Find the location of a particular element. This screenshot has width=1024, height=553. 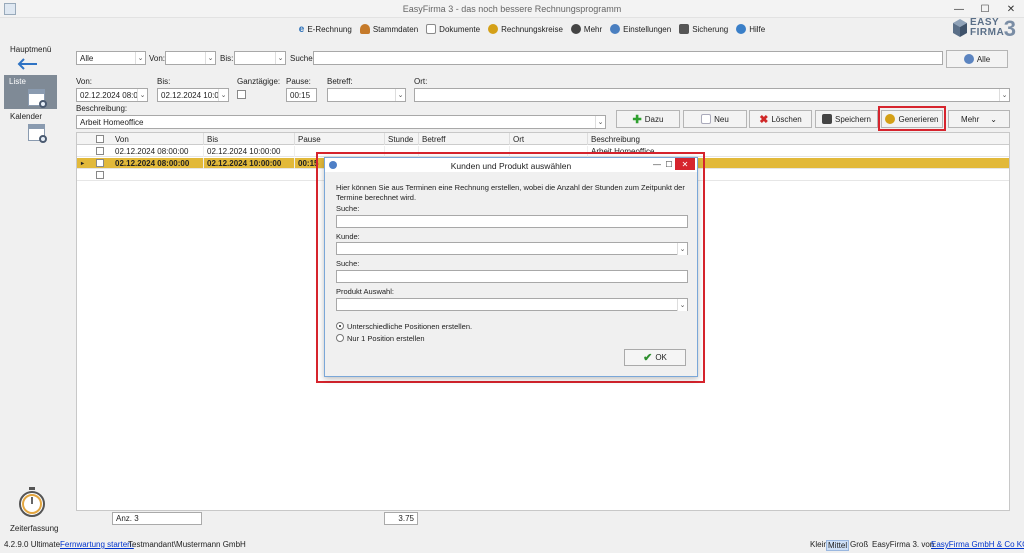

generieren-button: Generieren is located at coordinates (912, 119).